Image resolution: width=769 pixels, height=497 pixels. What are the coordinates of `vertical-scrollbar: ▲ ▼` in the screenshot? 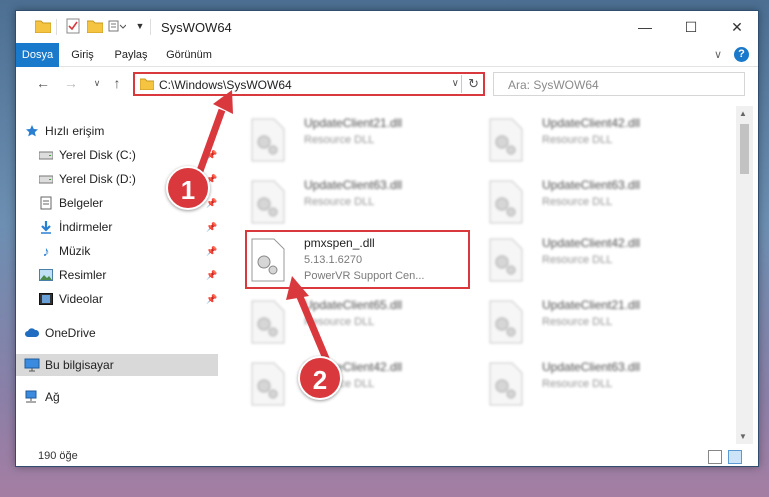 It's located at (744, 275).